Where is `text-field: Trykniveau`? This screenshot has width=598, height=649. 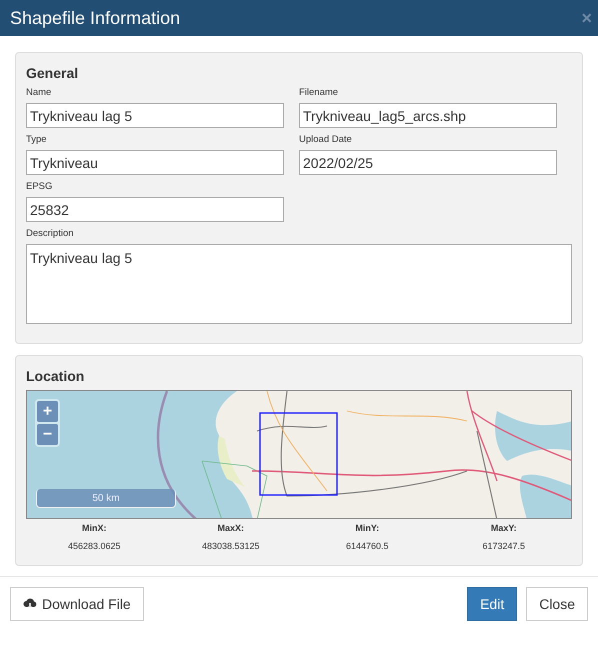
text-field: Trykniveau is located at coordinates (155, 162).